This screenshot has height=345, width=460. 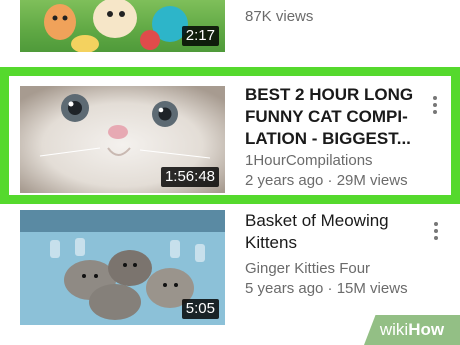 I want to click on video-stats: 87K views, so click(x=279, y=16).